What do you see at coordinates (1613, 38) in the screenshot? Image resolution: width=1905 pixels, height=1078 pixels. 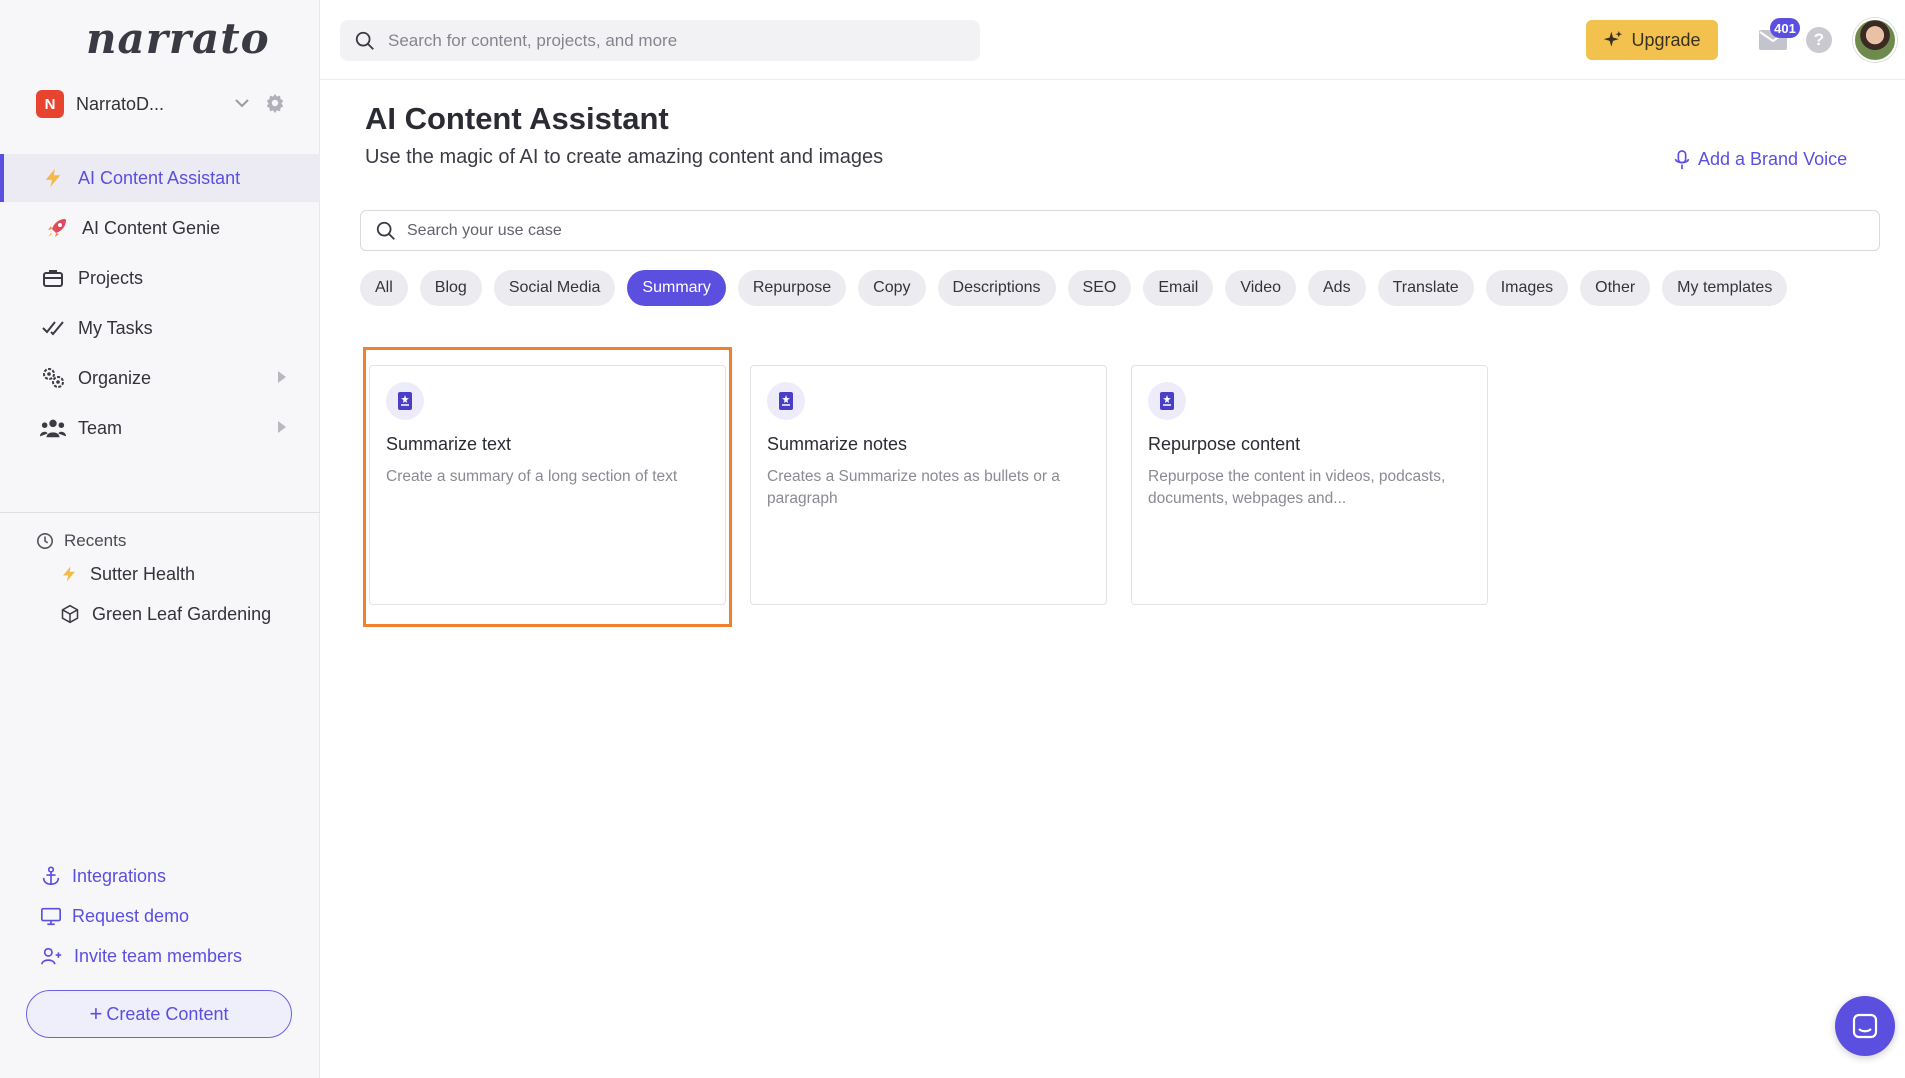 I see `sparkle-icon` at bounding box center [1613, 38].